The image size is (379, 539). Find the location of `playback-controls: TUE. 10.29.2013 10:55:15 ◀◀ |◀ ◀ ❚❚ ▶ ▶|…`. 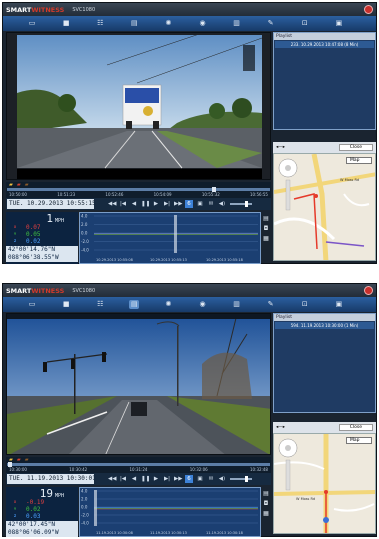

playback-controls: TUE. 10.29.2013 10:55:15 ◀◀ |◀ ◀ ❚❚ ▶ ▶|… is located at coordinates (138, 204).